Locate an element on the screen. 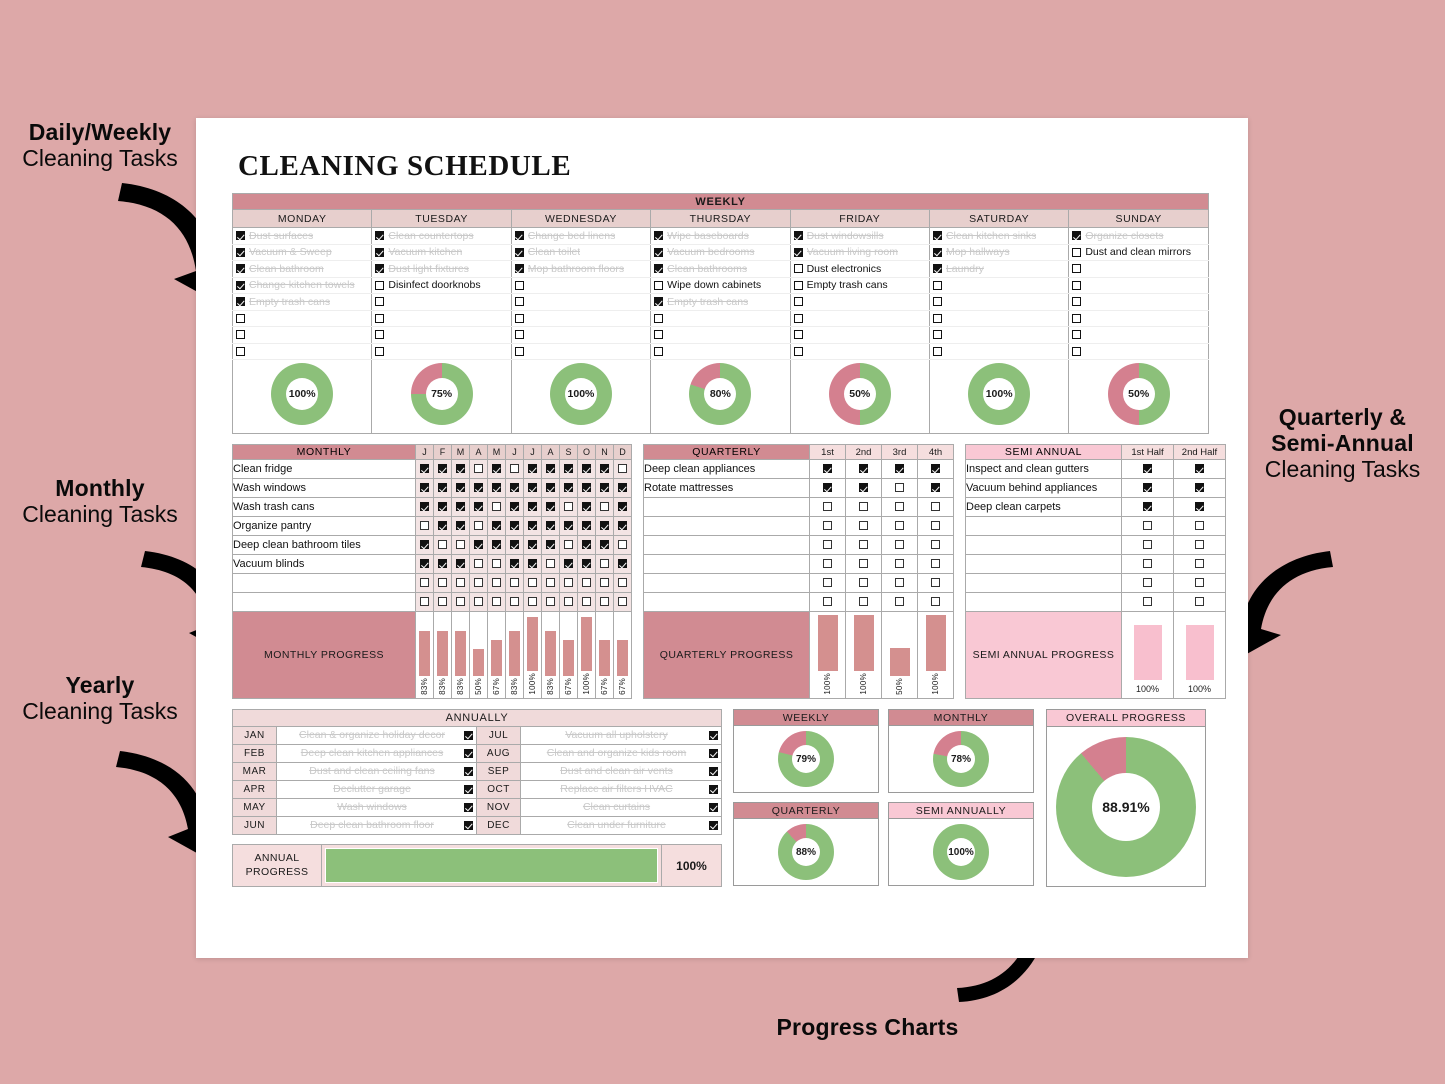  weekly-task-cell: Clean bathrooms is located at coordinates (720, 269).